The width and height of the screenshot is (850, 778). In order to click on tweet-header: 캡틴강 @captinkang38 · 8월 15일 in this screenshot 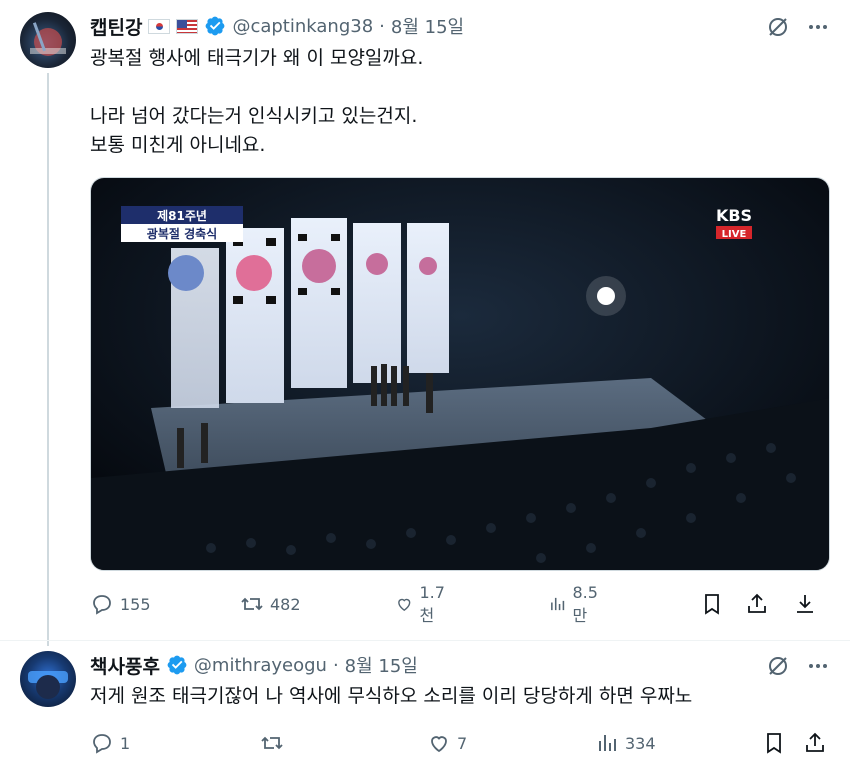, I will do `click(277, 26)`.